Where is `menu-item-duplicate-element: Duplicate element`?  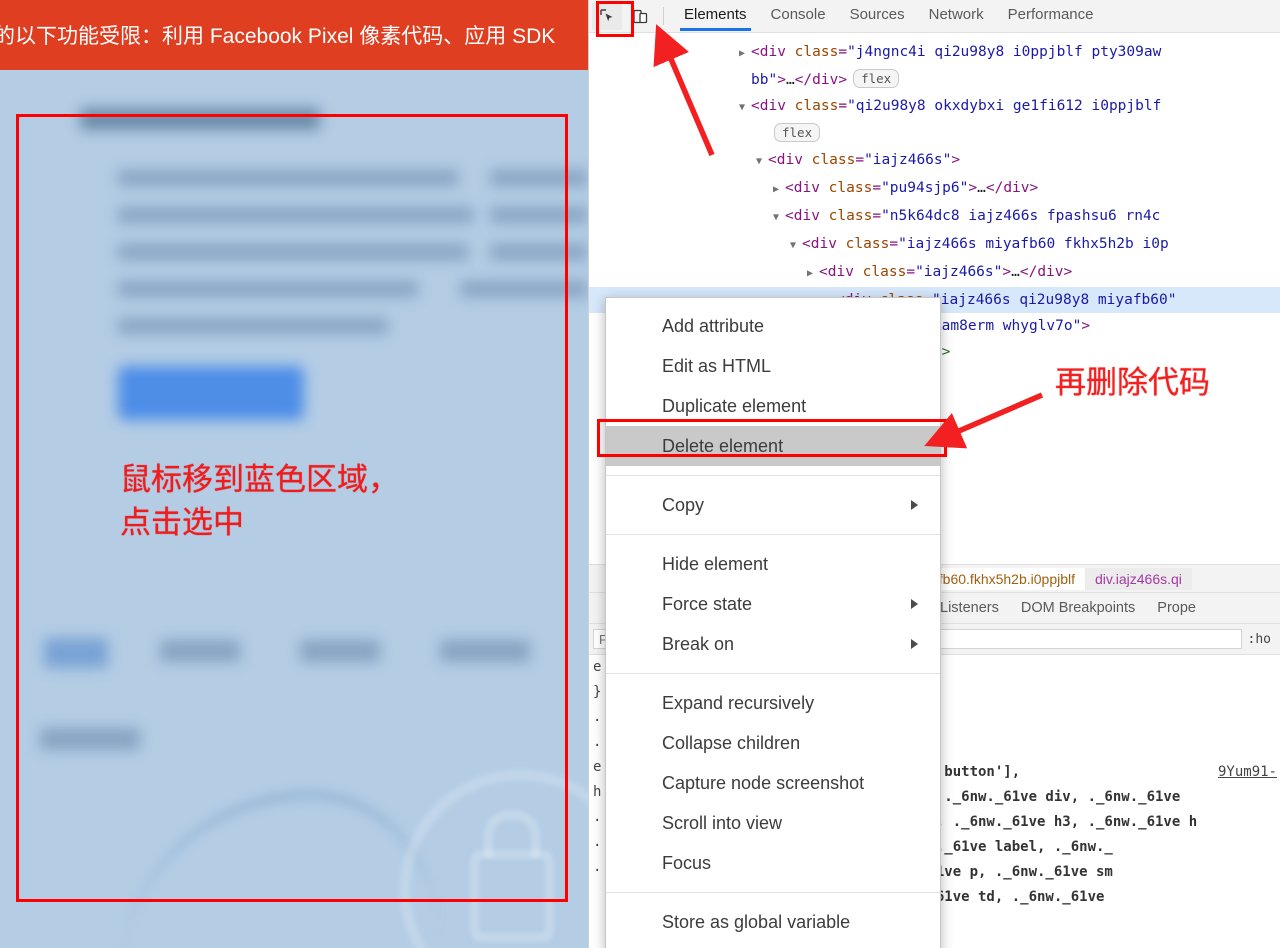
menu-item-duplicate-element: Duplicate element is located at coordinates (773, 406).